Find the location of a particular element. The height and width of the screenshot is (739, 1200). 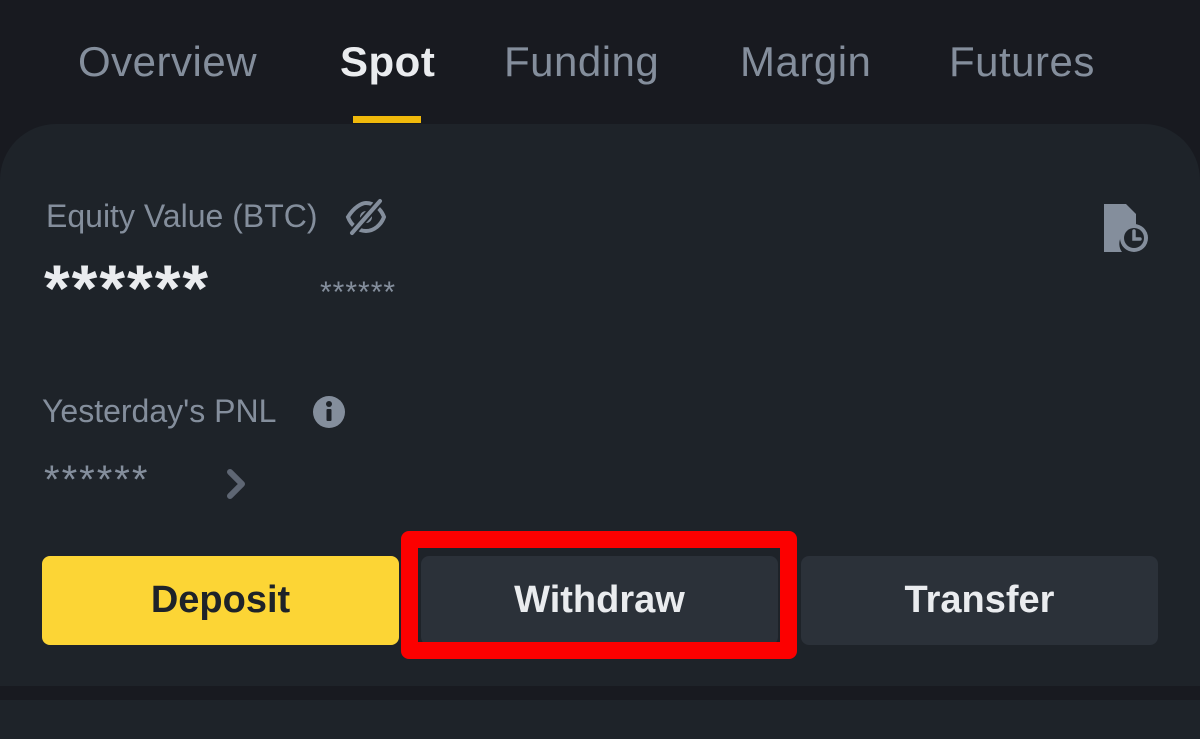

section-divider is located at coordinates (600, 693).